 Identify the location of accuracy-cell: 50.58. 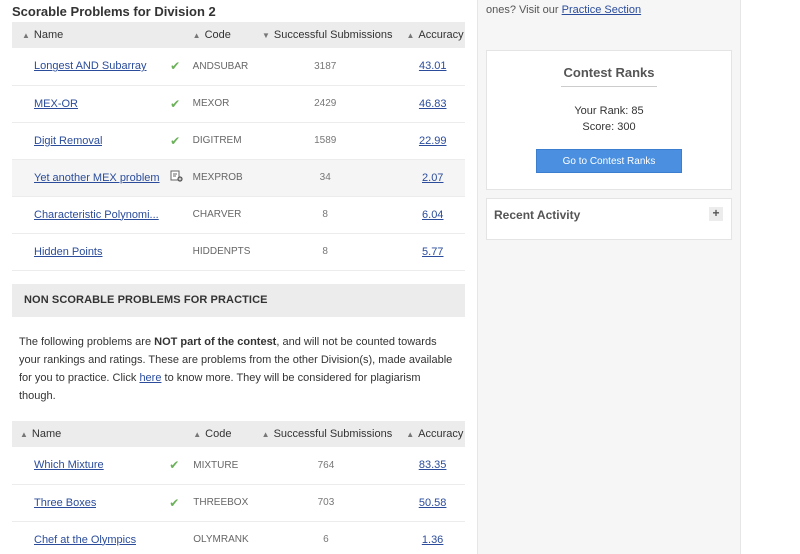
(428, 502).